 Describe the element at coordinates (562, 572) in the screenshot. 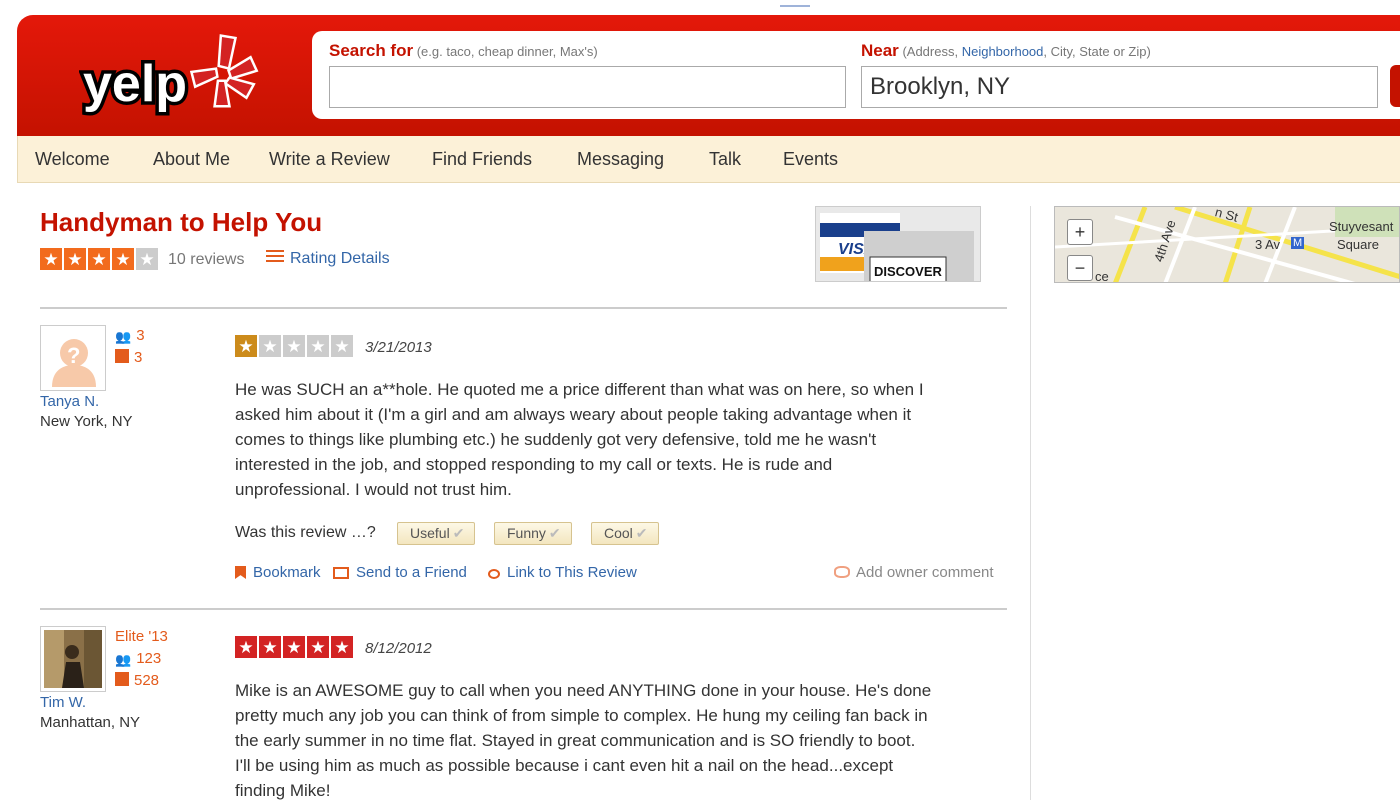

I see `link-to-review-link: Link to This Review` at that location.